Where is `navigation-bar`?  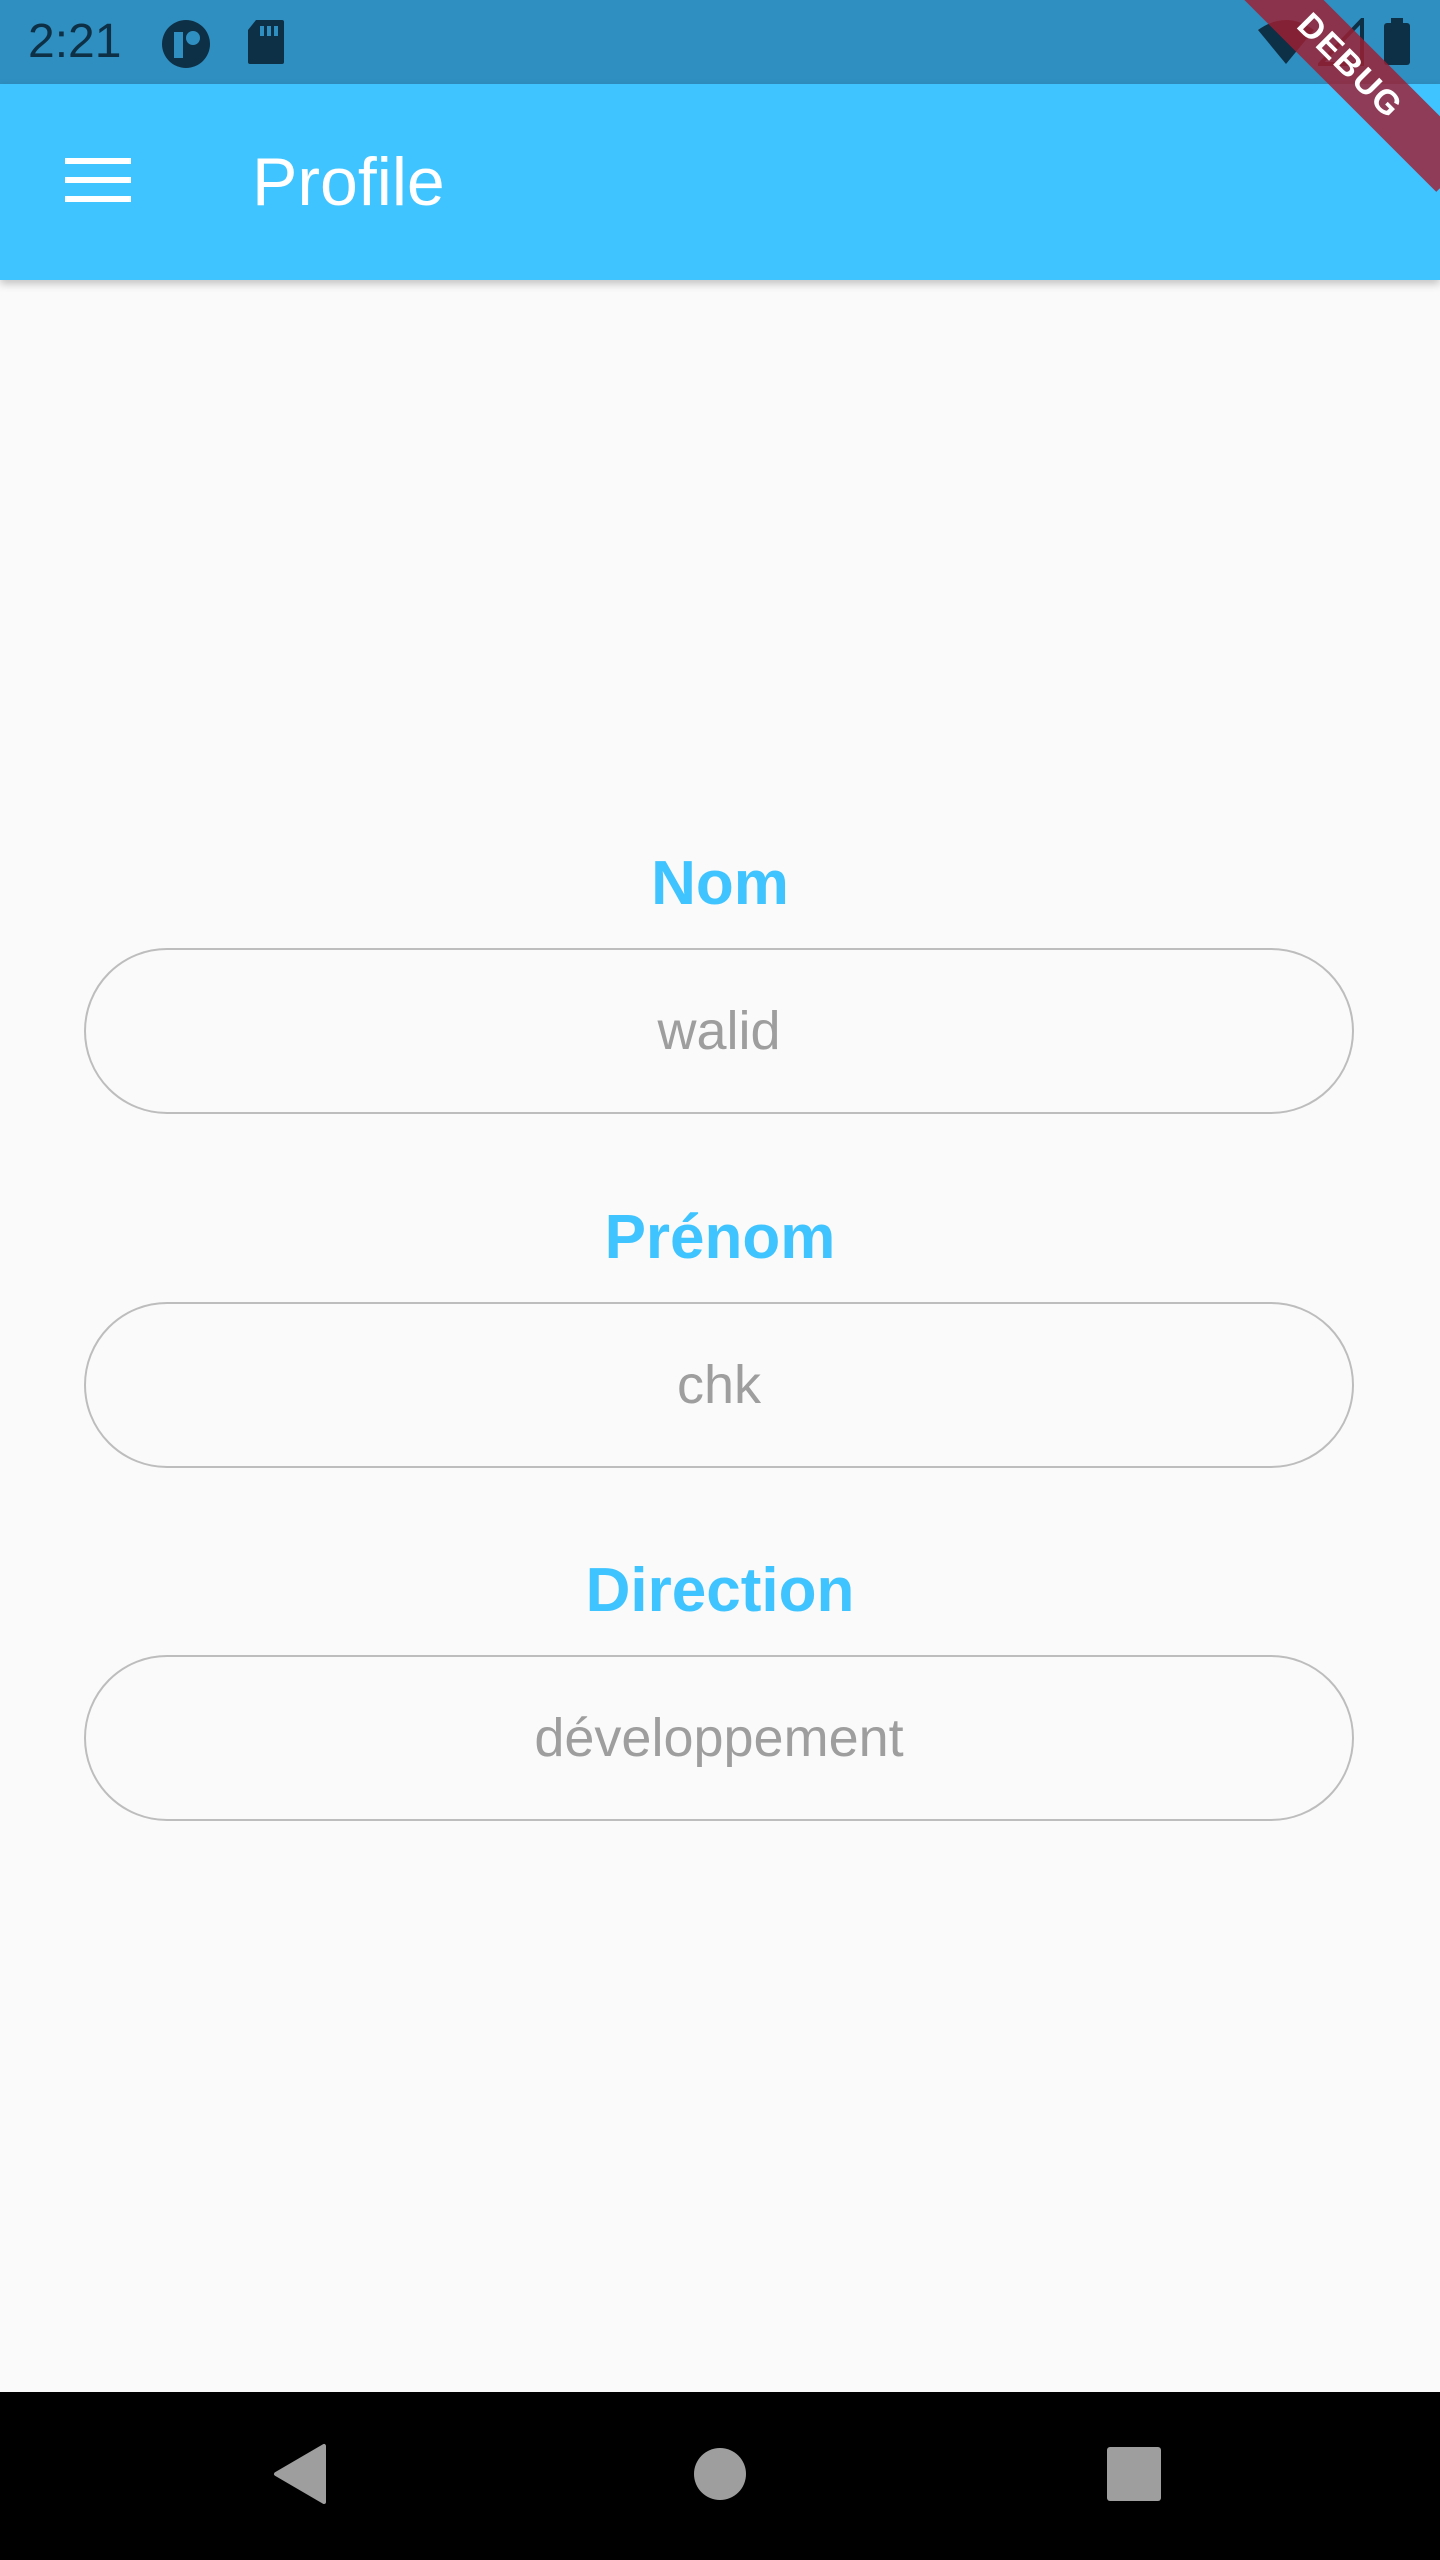 navigation-bar is located at coordinates (720, 2476).